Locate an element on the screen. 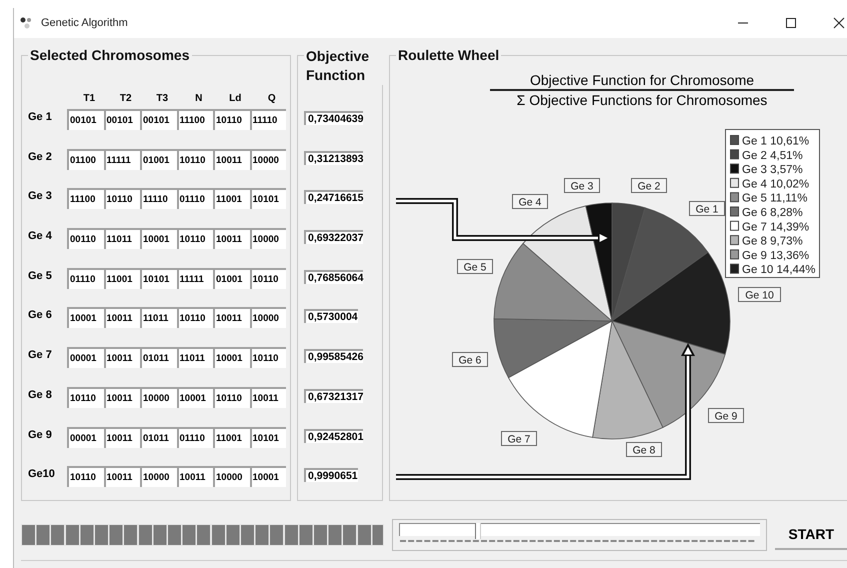 The image size is (847, 568). value-field: 0,5730004 is located at coordinates (331, 316).